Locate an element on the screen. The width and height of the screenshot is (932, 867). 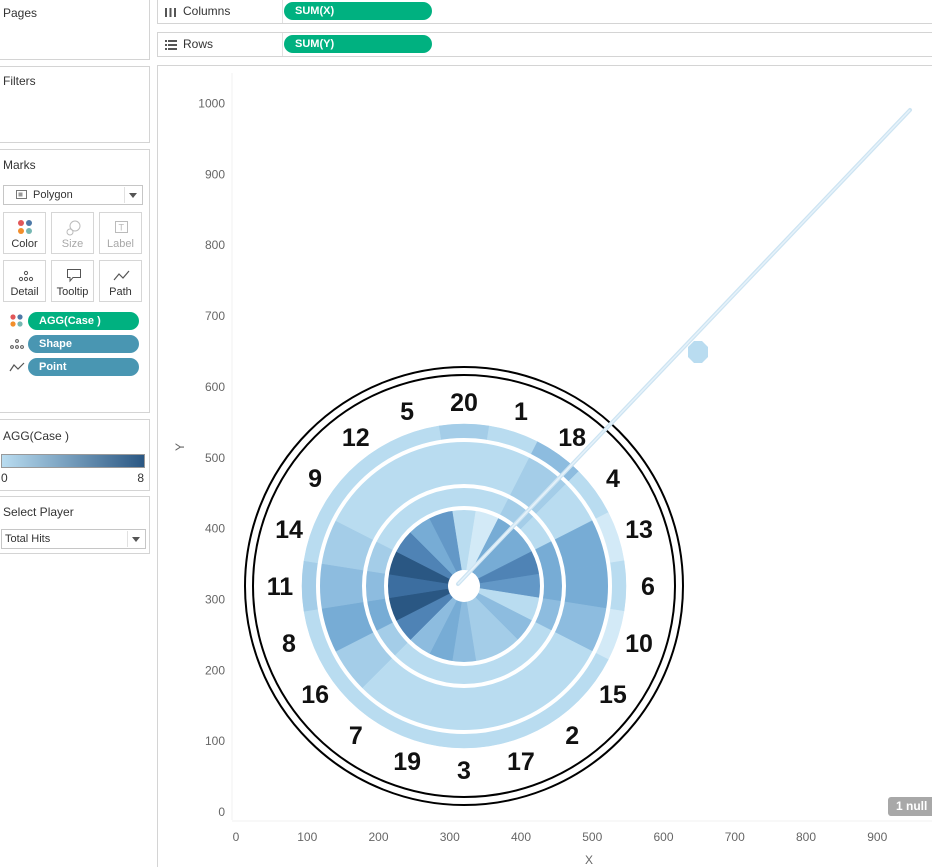
y-tick-label: 0 is located at coordinates (221, 812).